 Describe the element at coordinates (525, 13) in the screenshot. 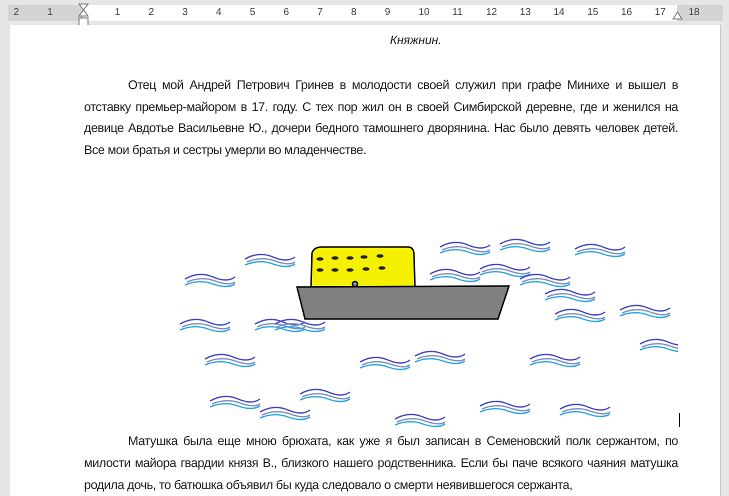

I see `ruler-number: 13` at that location.